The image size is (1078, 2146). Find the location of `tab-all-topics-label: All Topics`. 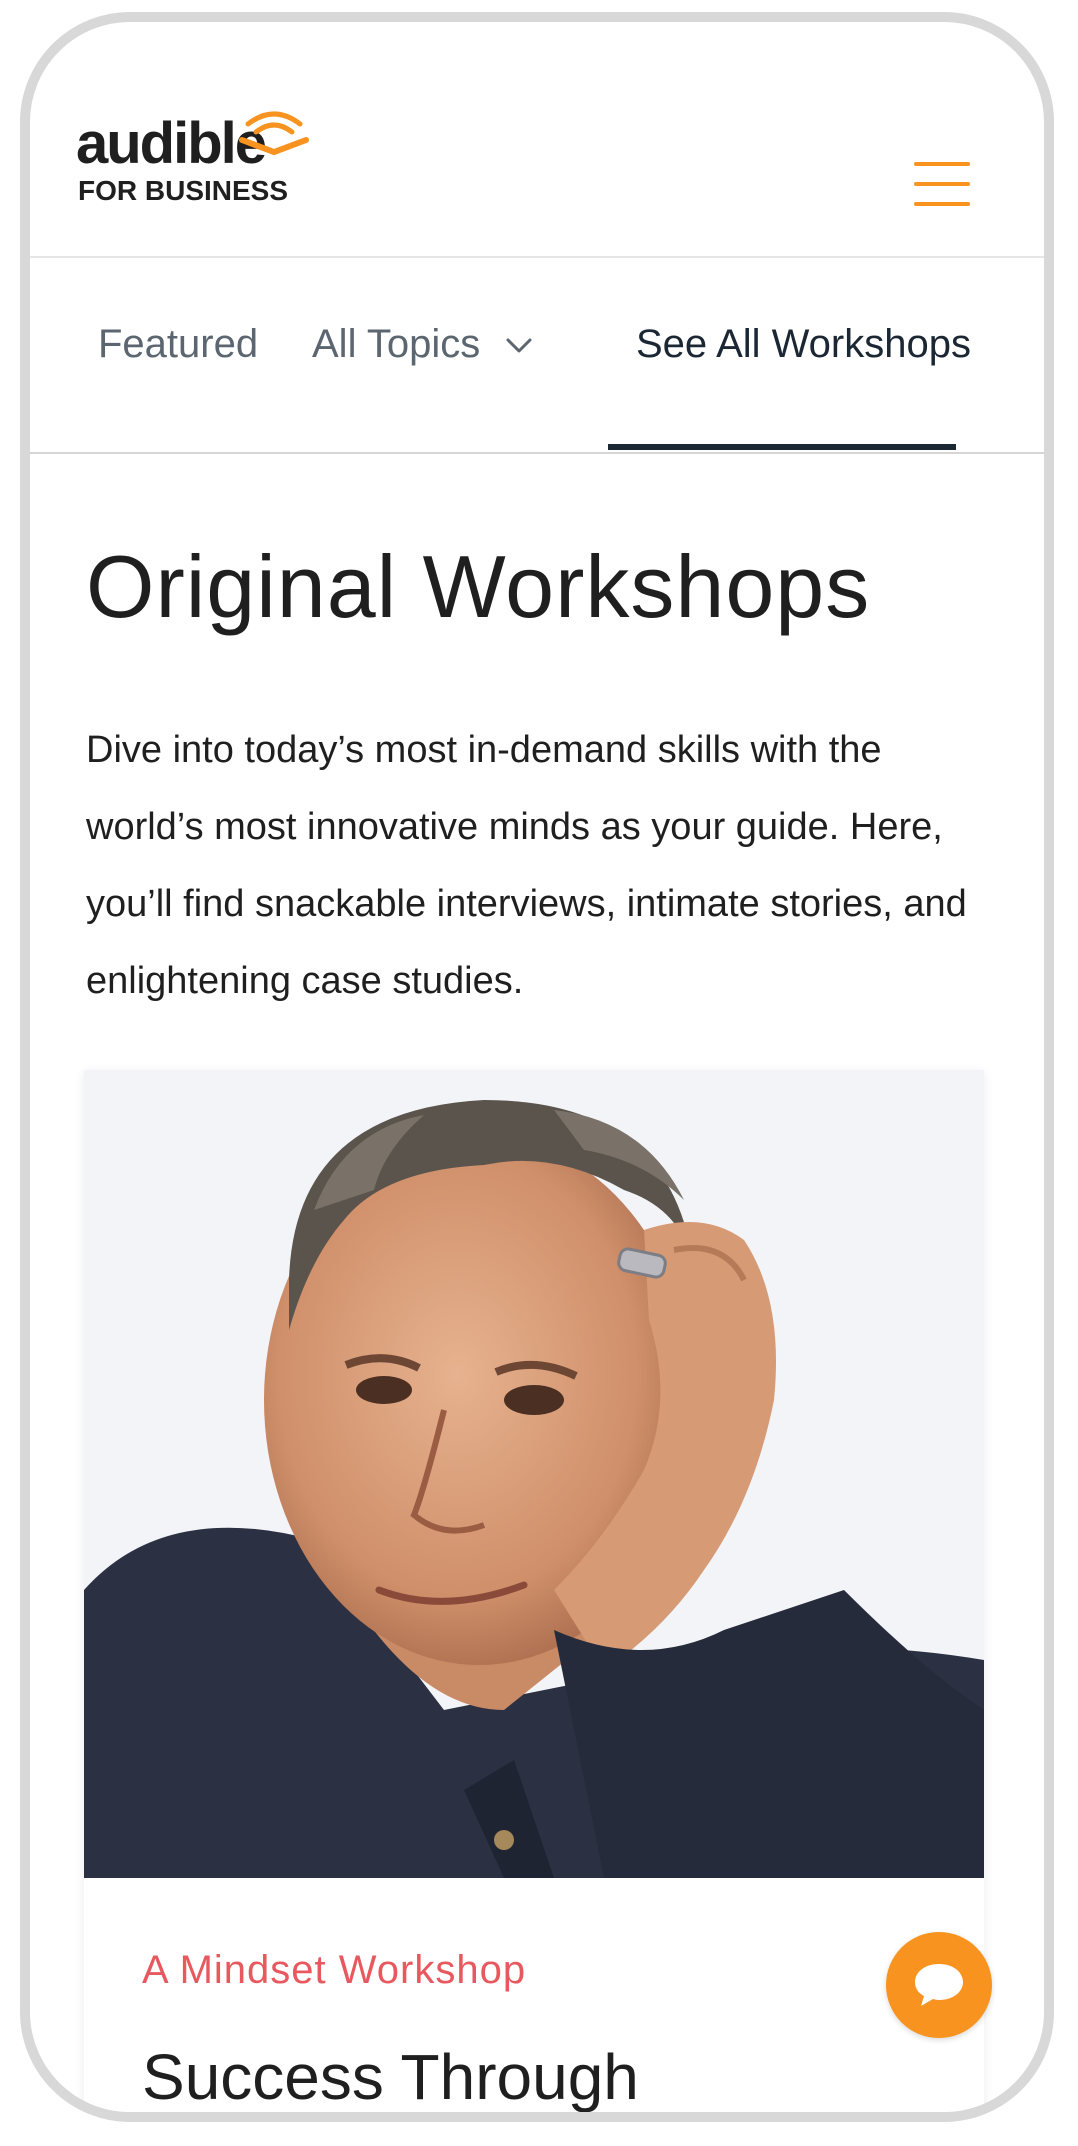

tab-all-topics-label: All Topics is located at coordinates (396, 344).